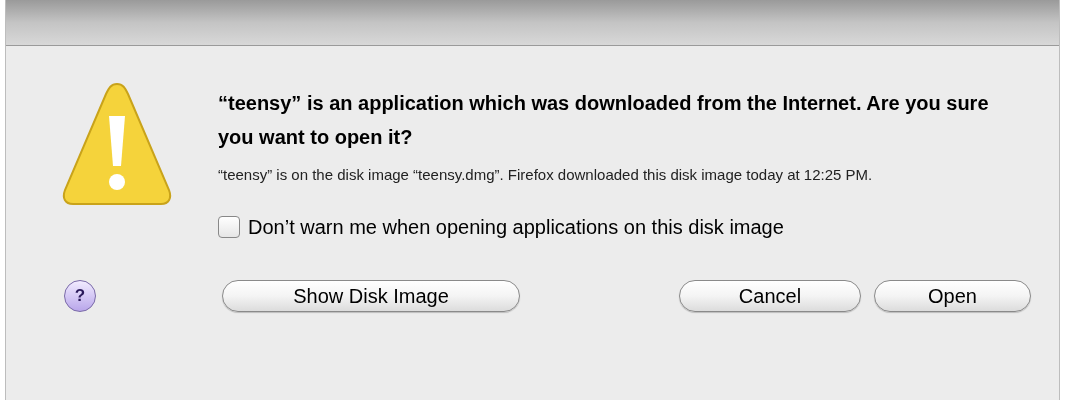 This screenshot has height=400, width=1065. What do you see at coordinates (546, 175) in the screenshot?
I see `dialog-message: “teensy” is on the disk image “teensy.dmg”. Firefox downloaded this disk image today at 12:25 PM.` at bounding box center [546, 175].